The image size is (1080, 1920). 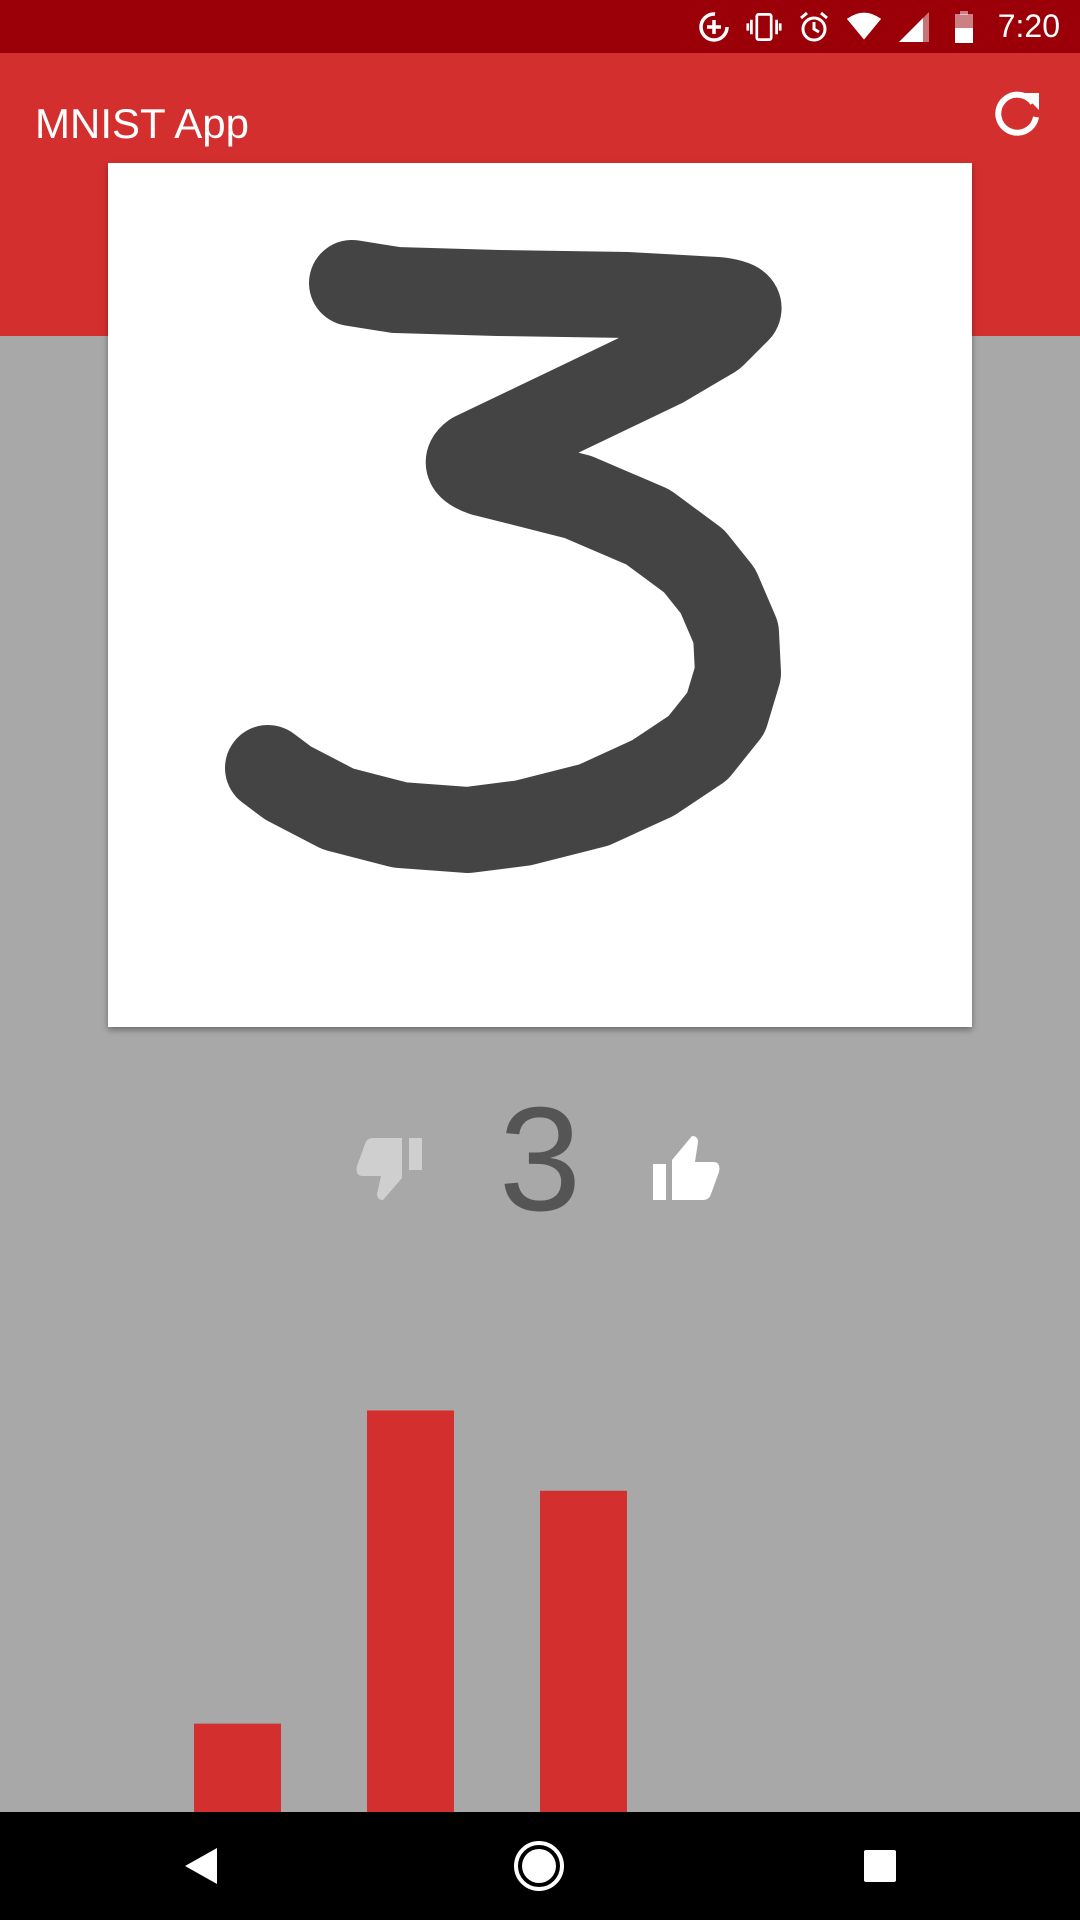 I want to click on status-time: 7:20, so click(x=1028, y=26).